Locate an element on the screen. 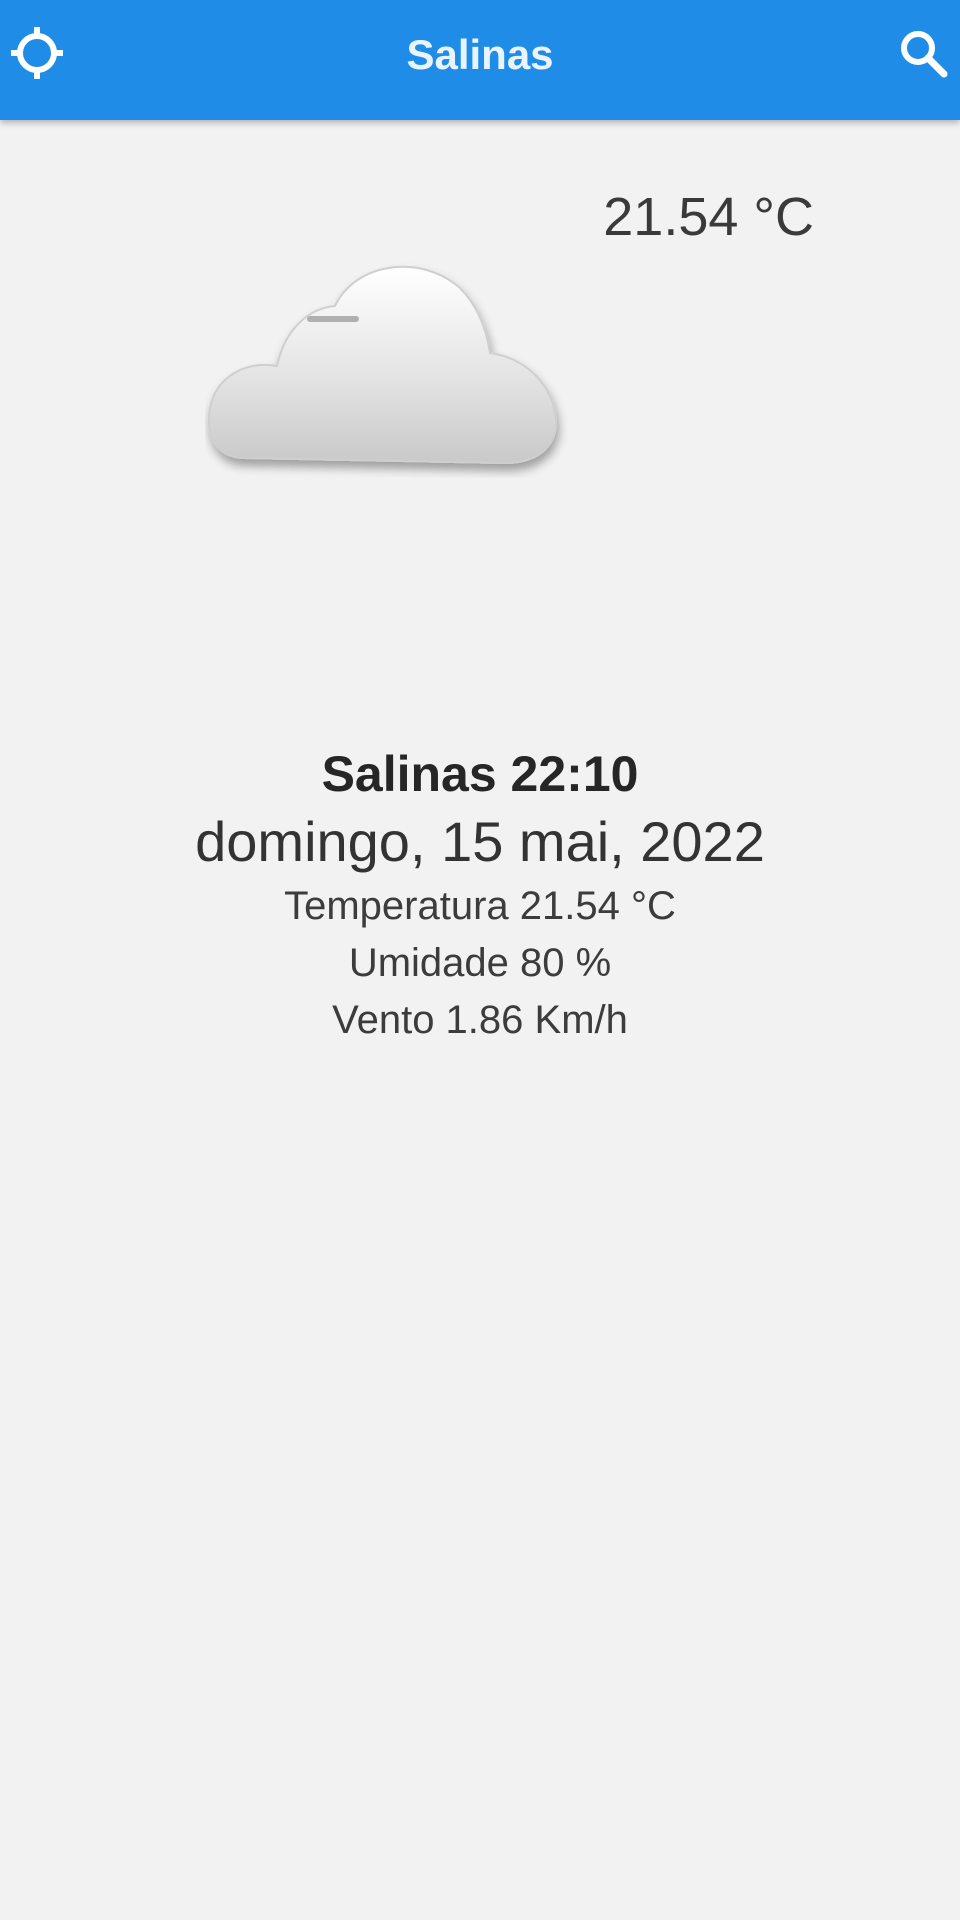 The image size is (960, 1920). city-time: Salinas 22:10 is located at coordinates (480, 774).